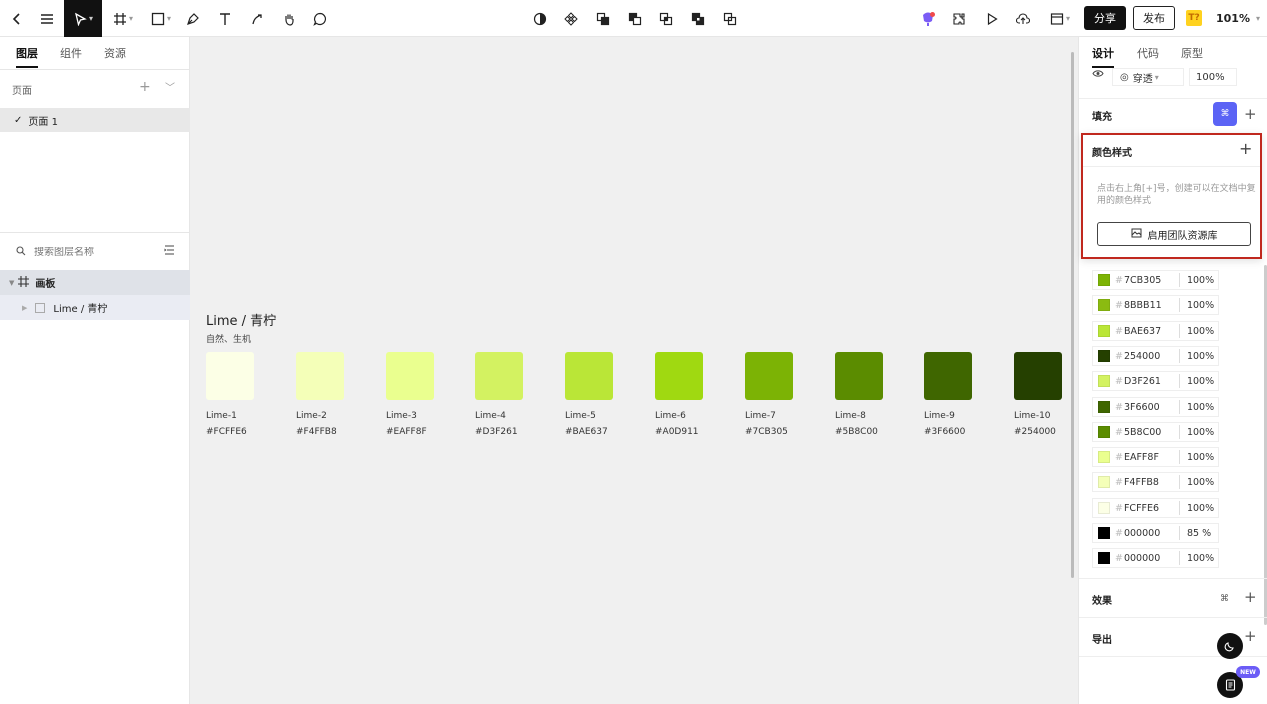  I want to click on fill-hex-value: EAFF8F, so click(1148, 457).